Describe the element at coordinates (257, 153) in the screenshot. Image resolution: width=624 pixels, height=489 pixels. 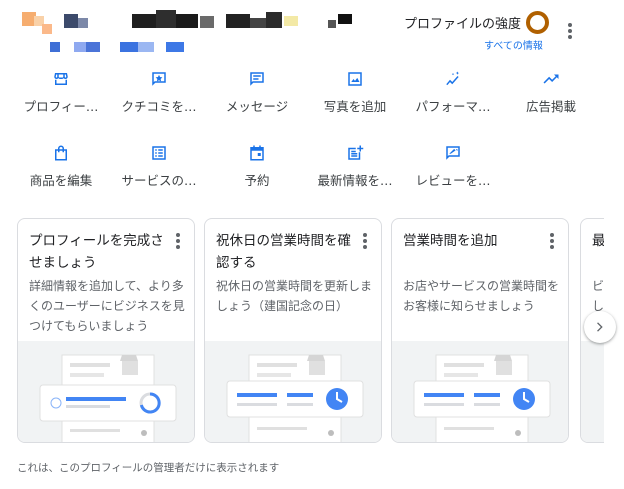
I see `calendar-icon` at that location.